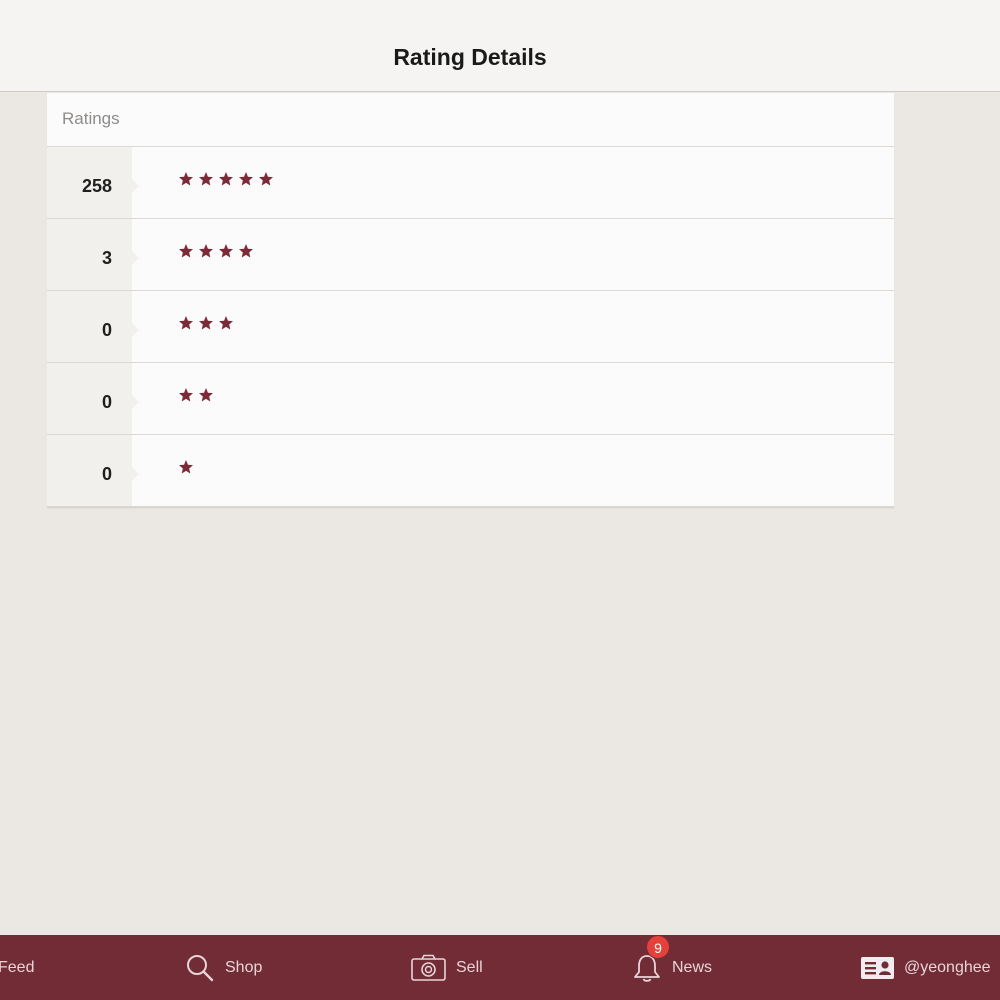 This screenshot has width=1000, height=1000. I want to click on tab-profile: @yeonghee, so click(926, 967).